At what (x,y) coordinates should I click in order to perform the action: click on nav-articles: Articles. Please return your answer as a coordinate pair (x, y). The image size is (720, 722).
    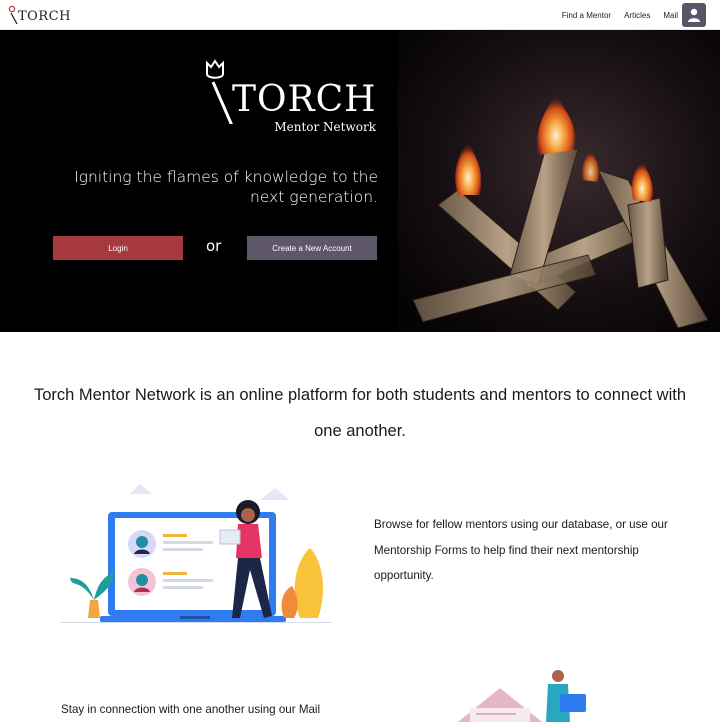
    Looking at the image, I should click on (637, 15).